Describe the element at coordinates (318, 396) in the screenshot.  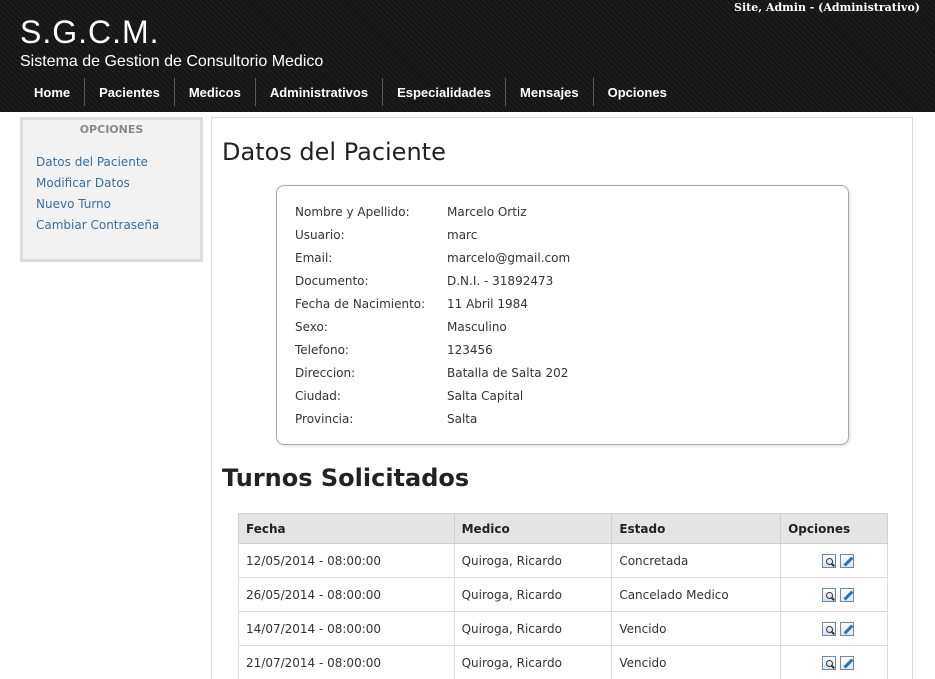
I see `info-label: Ciudad:` at that location.